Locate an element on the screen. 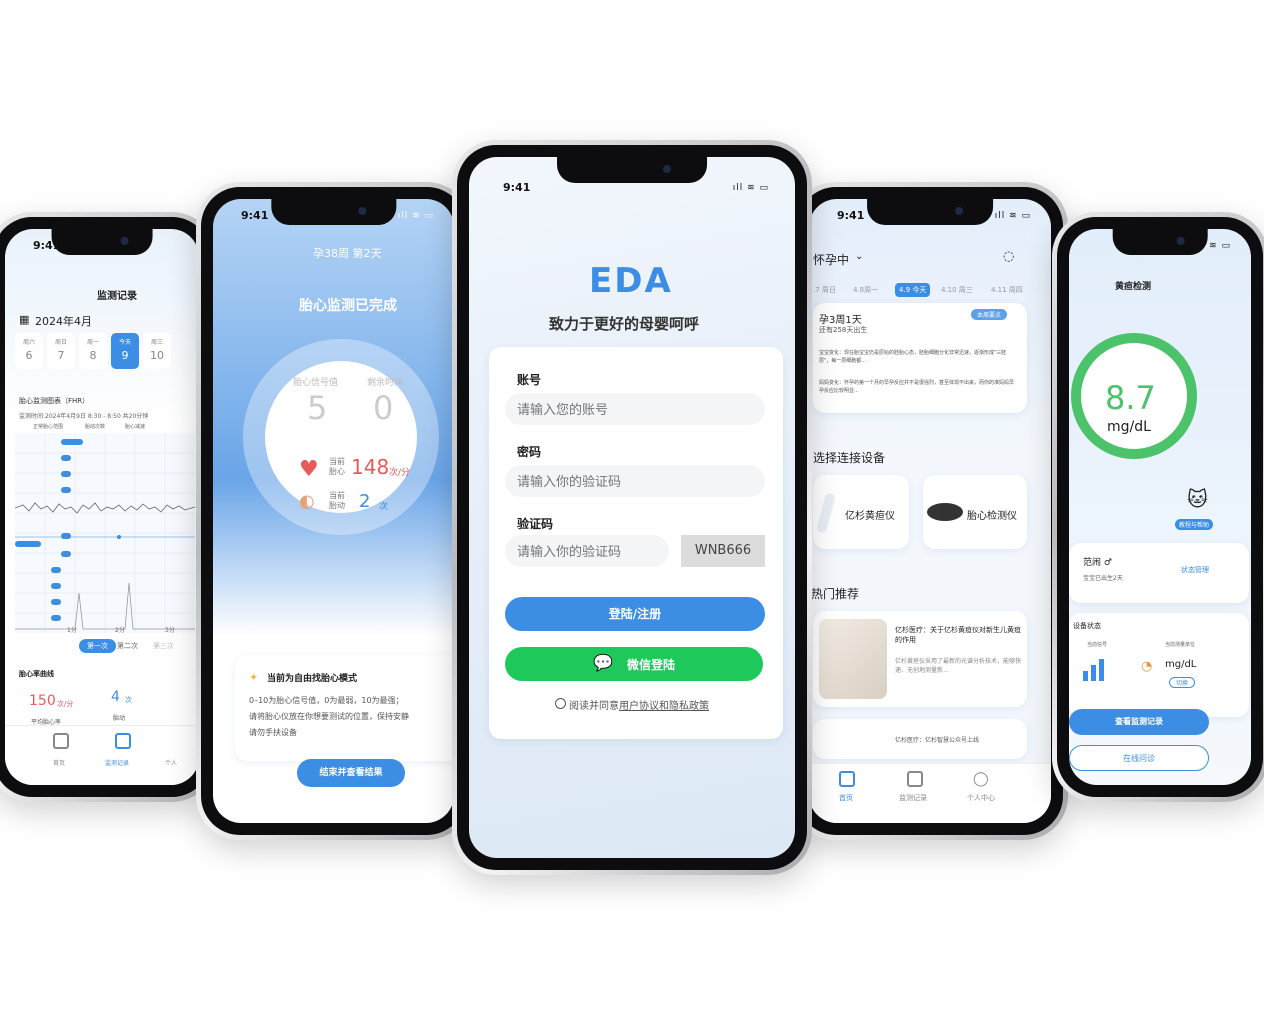 The width and height of the screenshot is (1264, 1017). tick-2min: 2分 is located at coordinates (120, 630).